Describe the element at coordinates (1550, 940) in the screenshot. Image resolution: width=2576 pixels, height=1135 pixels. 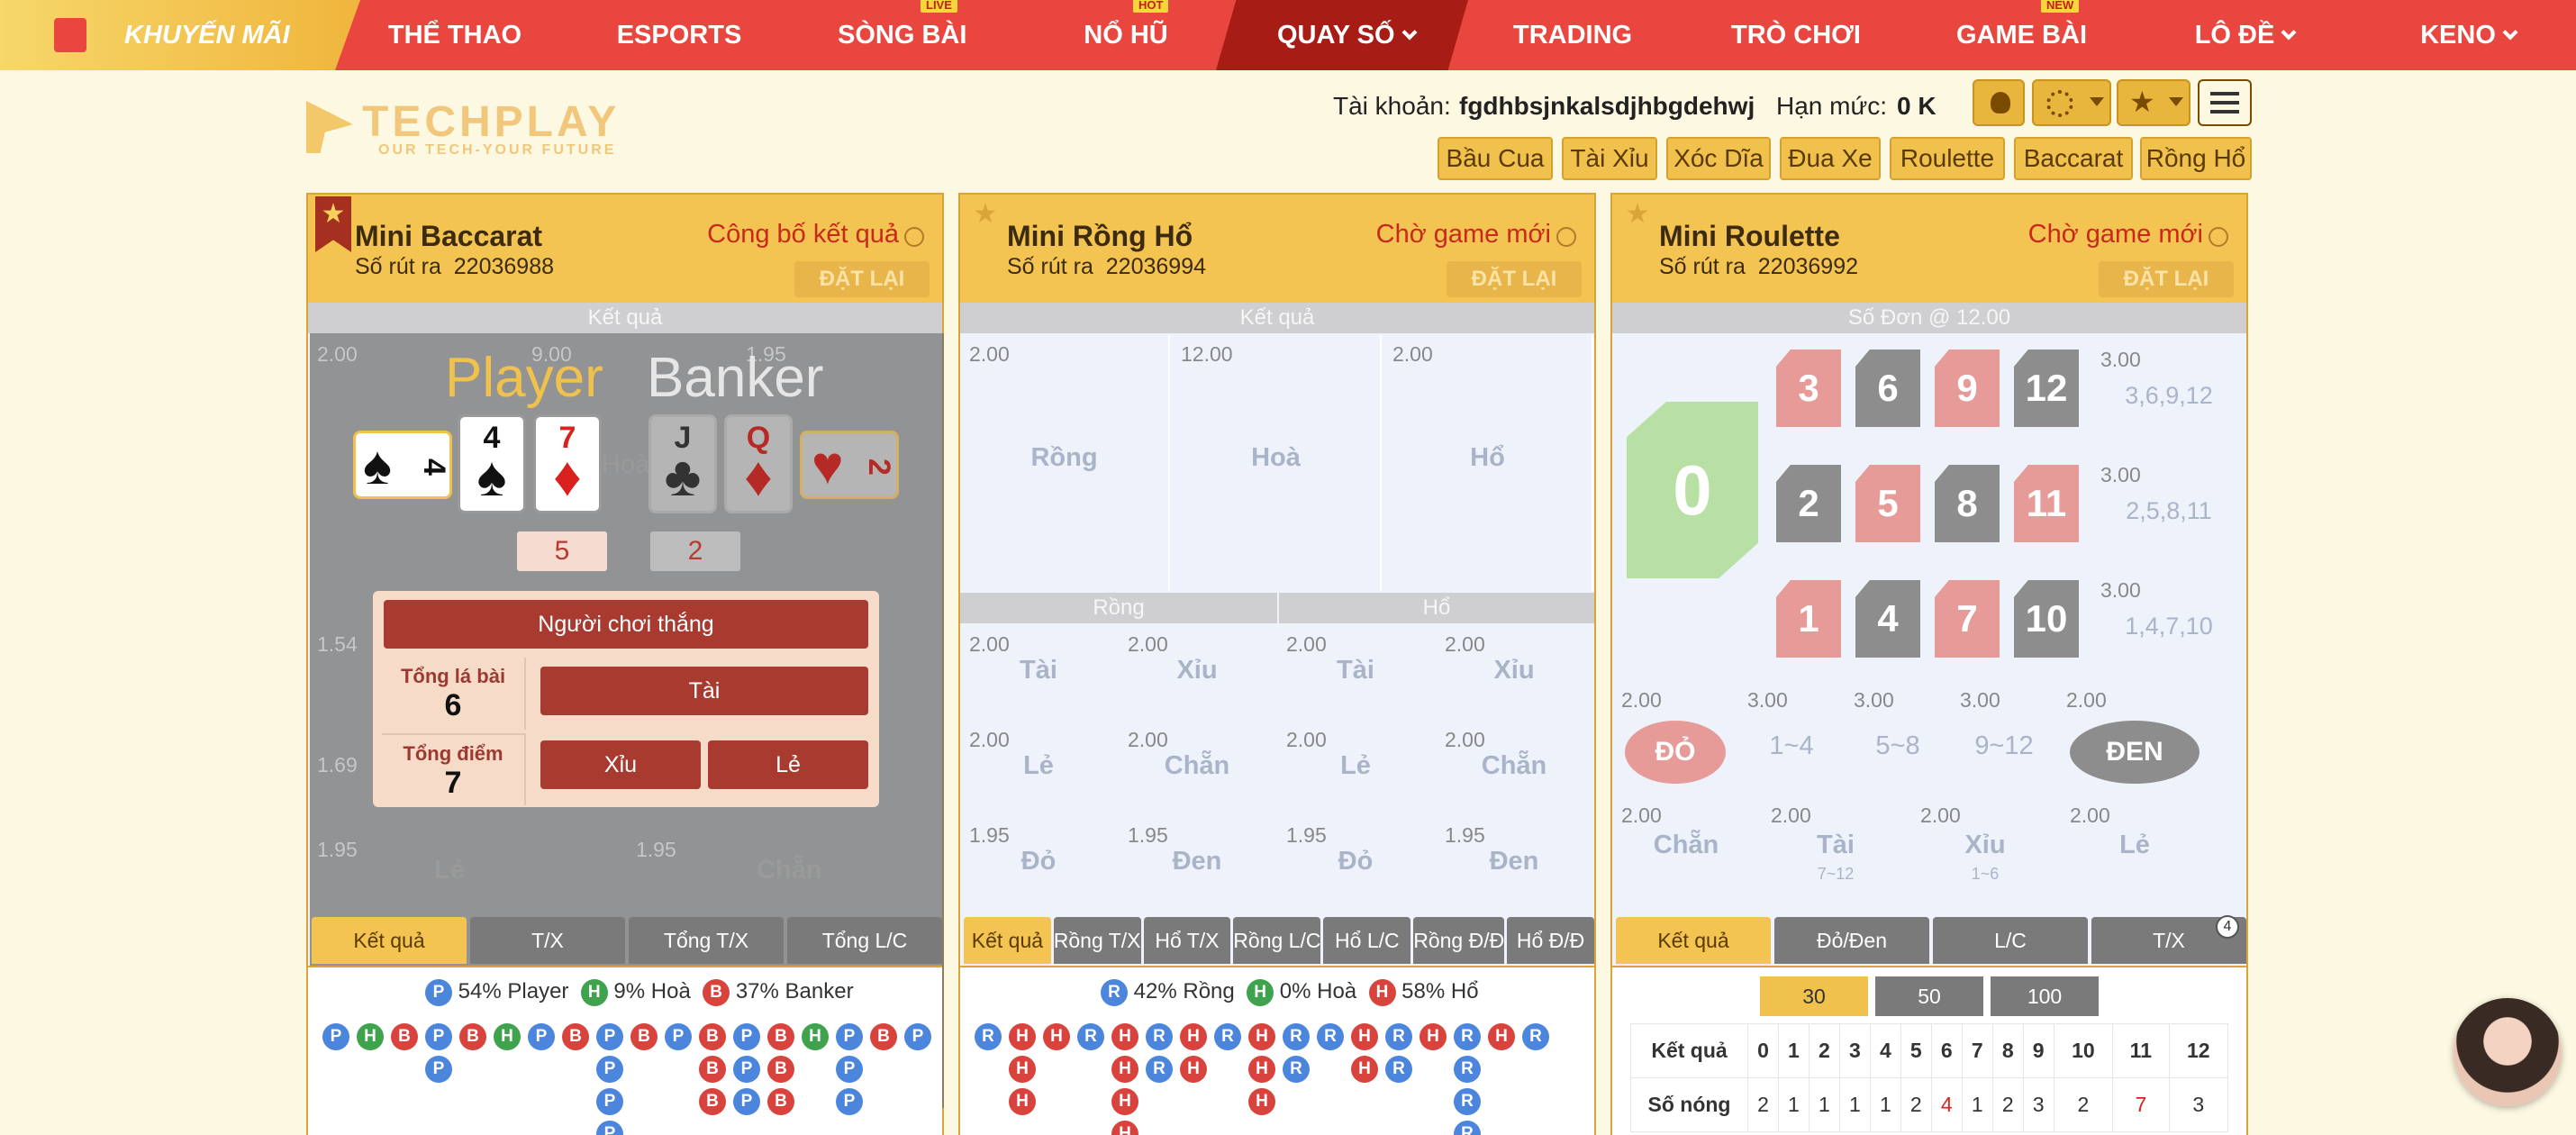
I see `tab-ho-dd: Hổ Đ/Đ` at that location.